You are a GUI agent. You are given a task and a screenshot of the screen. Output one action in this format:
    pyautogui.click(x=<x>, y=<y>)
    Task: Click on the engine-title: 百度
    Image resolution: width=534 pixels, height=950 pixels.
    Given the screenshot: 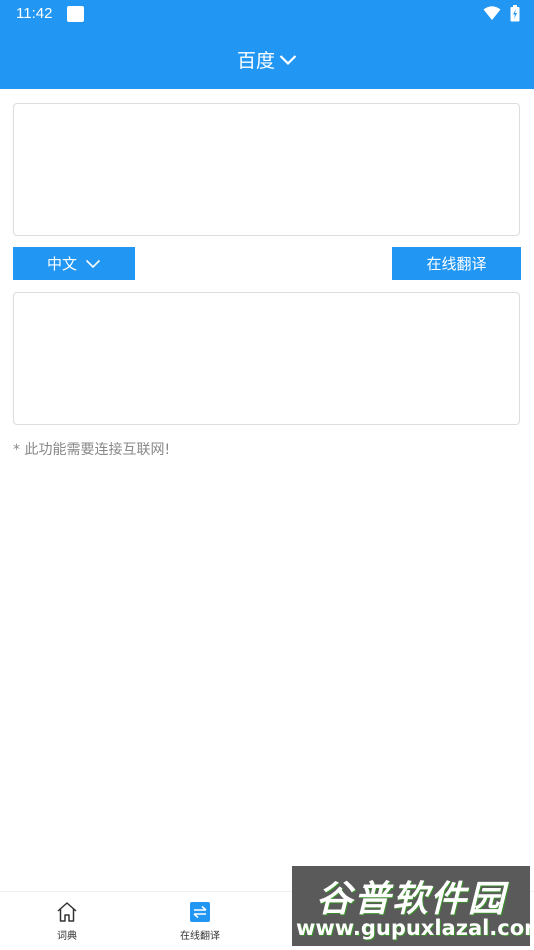 What is the action you would take?
    pyautogui.click(x=255, y=61)
    